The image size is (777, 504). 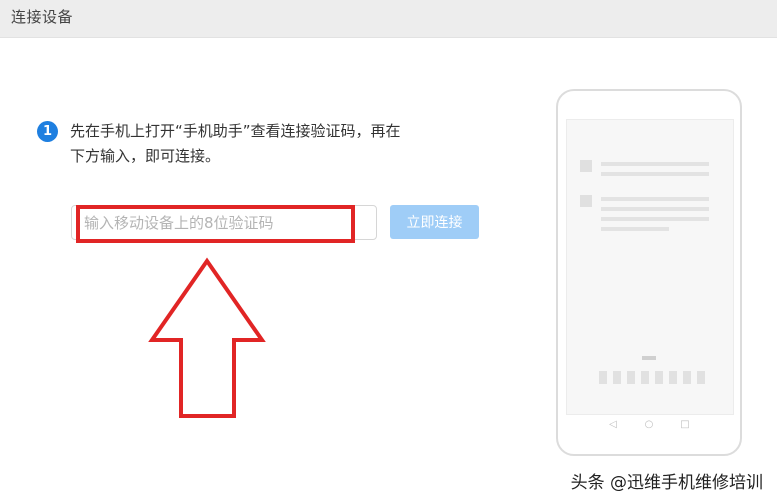 I want to click on connect-now-button: 立即连接, so click(x=434, y=222).